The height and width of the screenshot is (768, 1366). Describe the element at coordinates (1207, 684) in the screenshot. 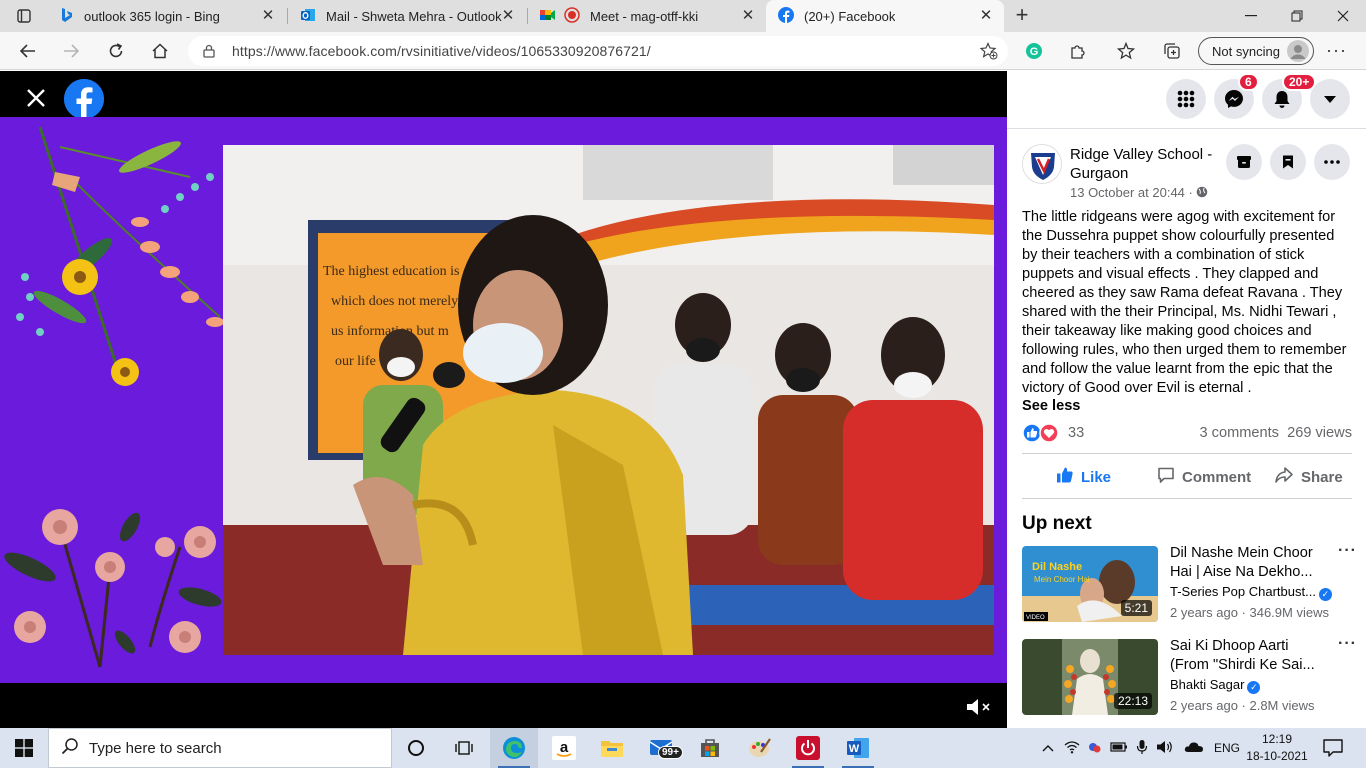

I see `channel-name: Bhakti Sagar` at that location.